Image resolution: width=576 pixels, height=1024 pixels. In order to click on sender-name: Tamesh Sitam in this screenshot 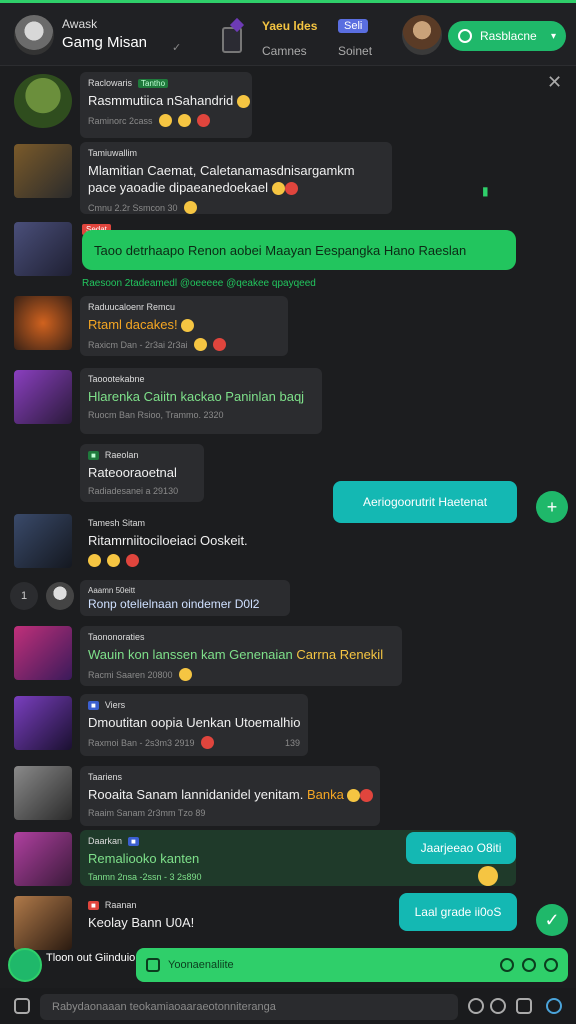, I will do `click(117, 523)`.